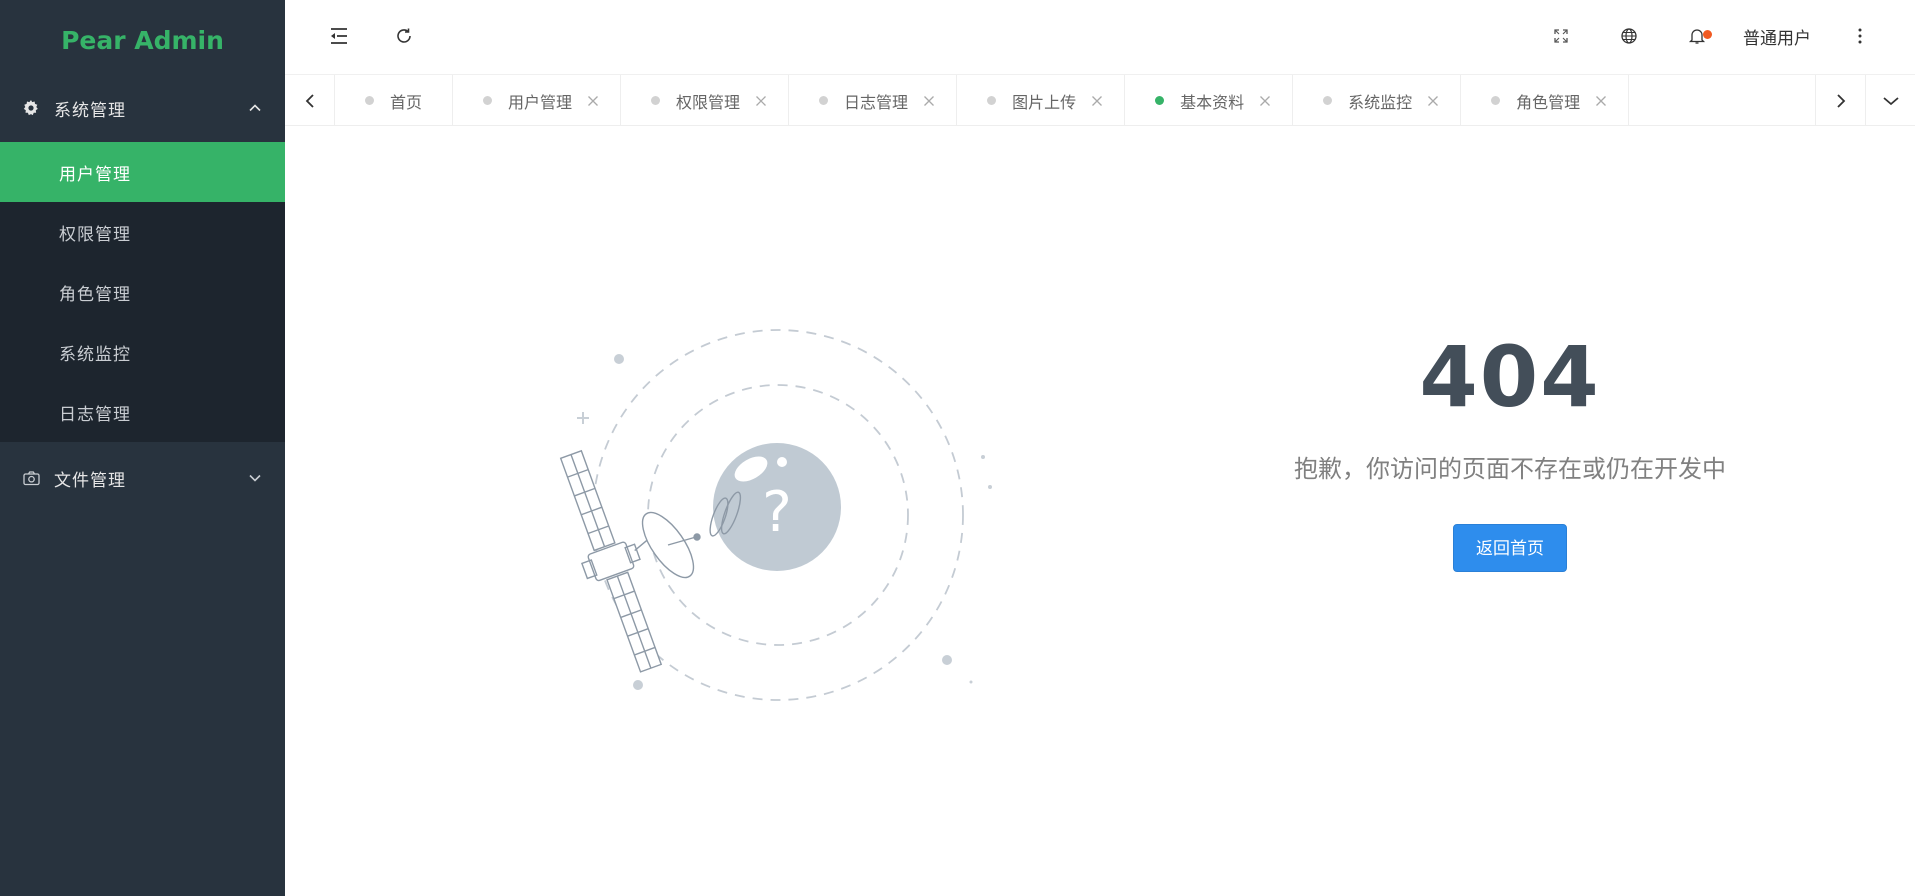 The image size is (1915, 896). What do you see at coordinates (1510, 377) in the screenshot?
I see `error-code: 404` at bounding box center [1510, 377].